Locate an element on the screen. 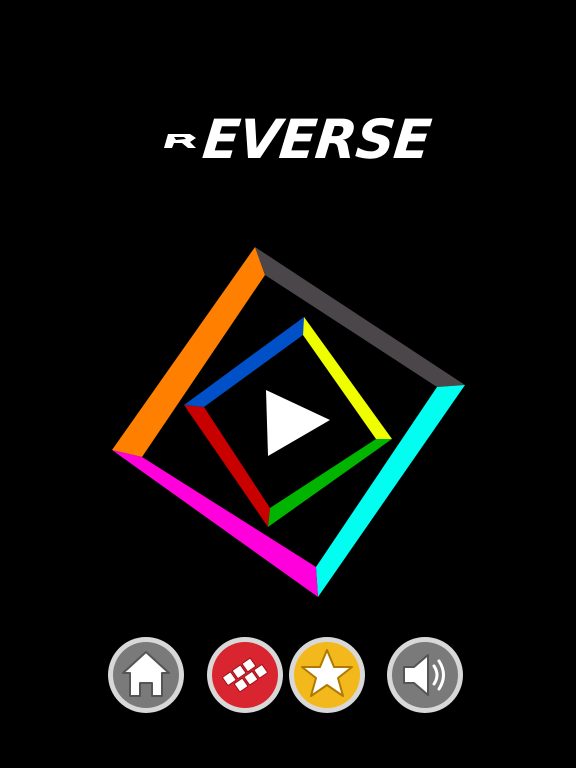 Image resolution: width=576 pixels, height=768 pixels. more-games-button is located at coordinates (245, 675).